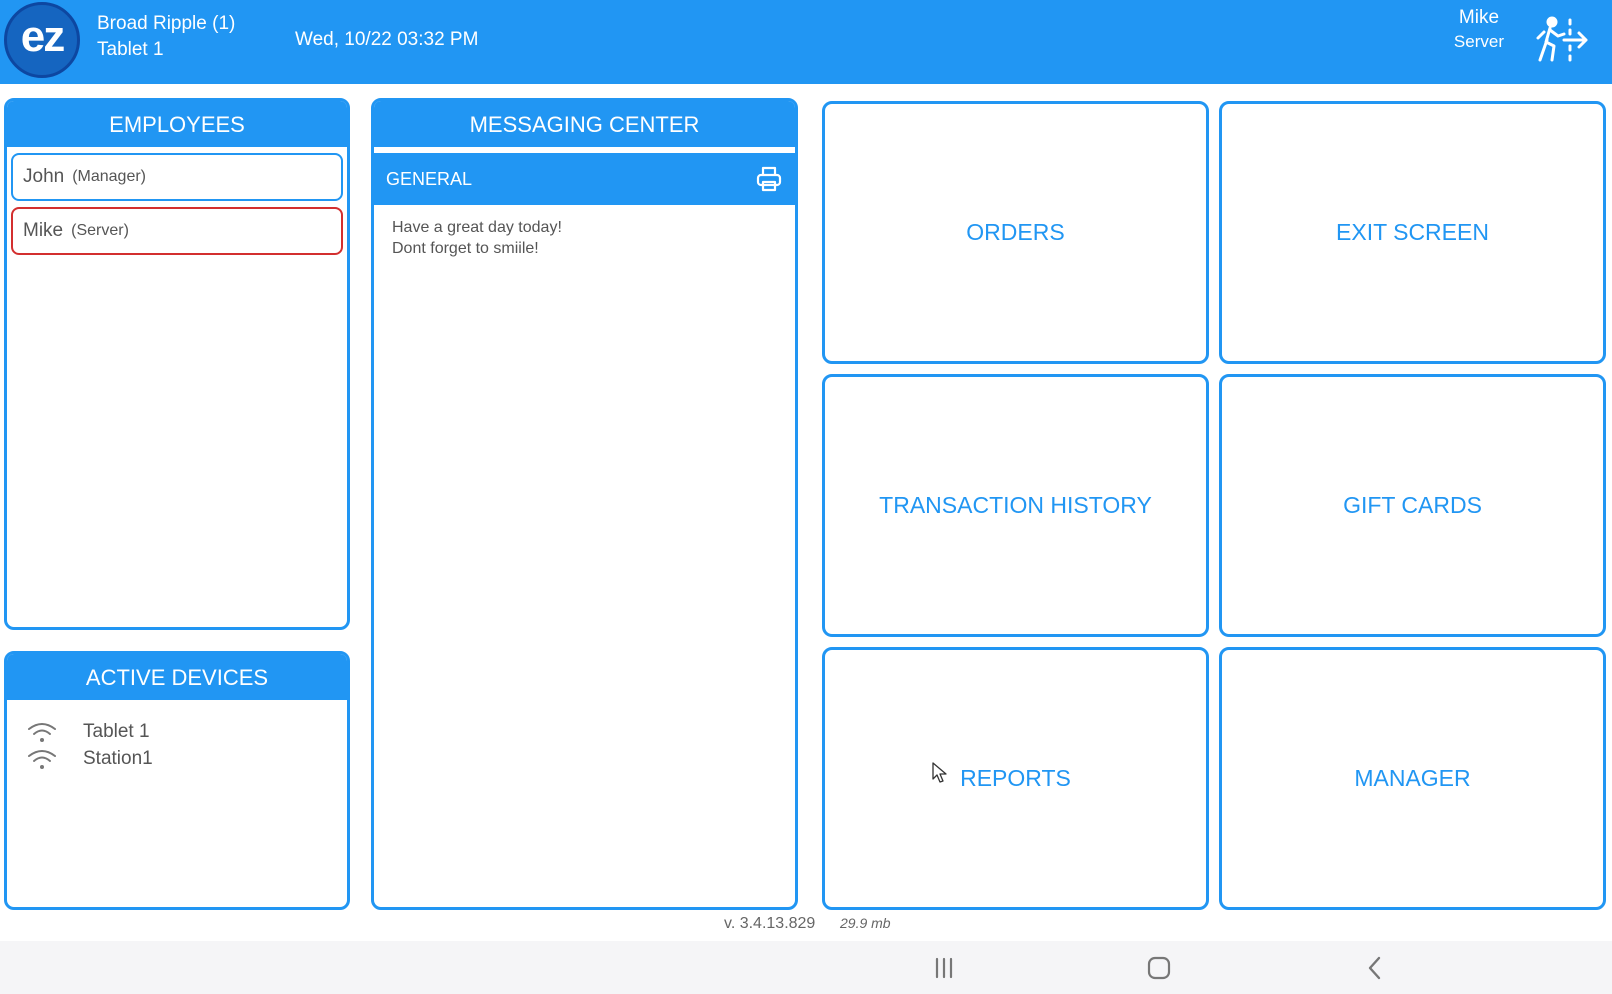  Describe the element at coordinates (177, 780) in the screenshot. I see `active-devices-panel: ACTIVE DEVICES Tablet 1 Station1` at that location.